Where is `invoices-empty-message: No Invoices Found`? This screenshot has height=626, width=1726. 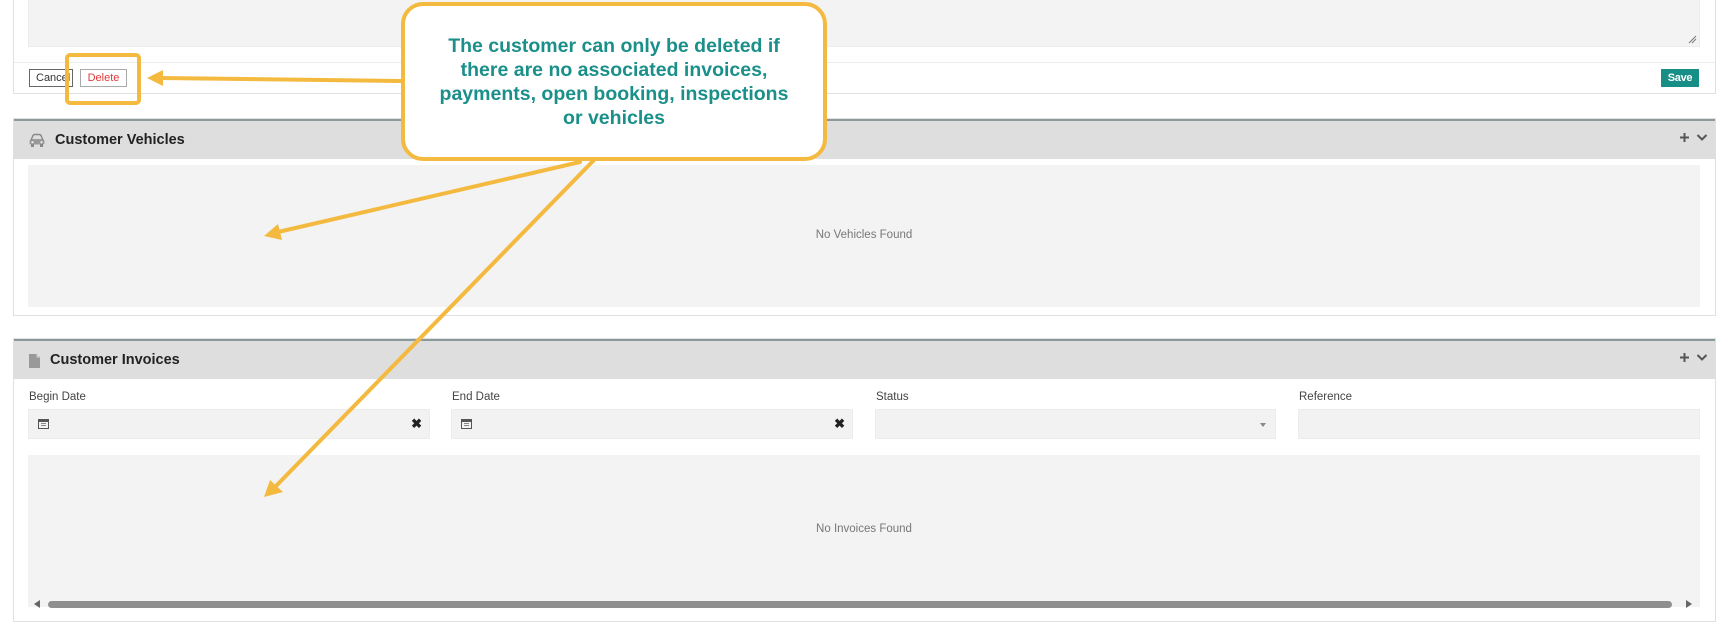 invoices-empty-message: No Invoices Found is located at coordinates (864, 529).